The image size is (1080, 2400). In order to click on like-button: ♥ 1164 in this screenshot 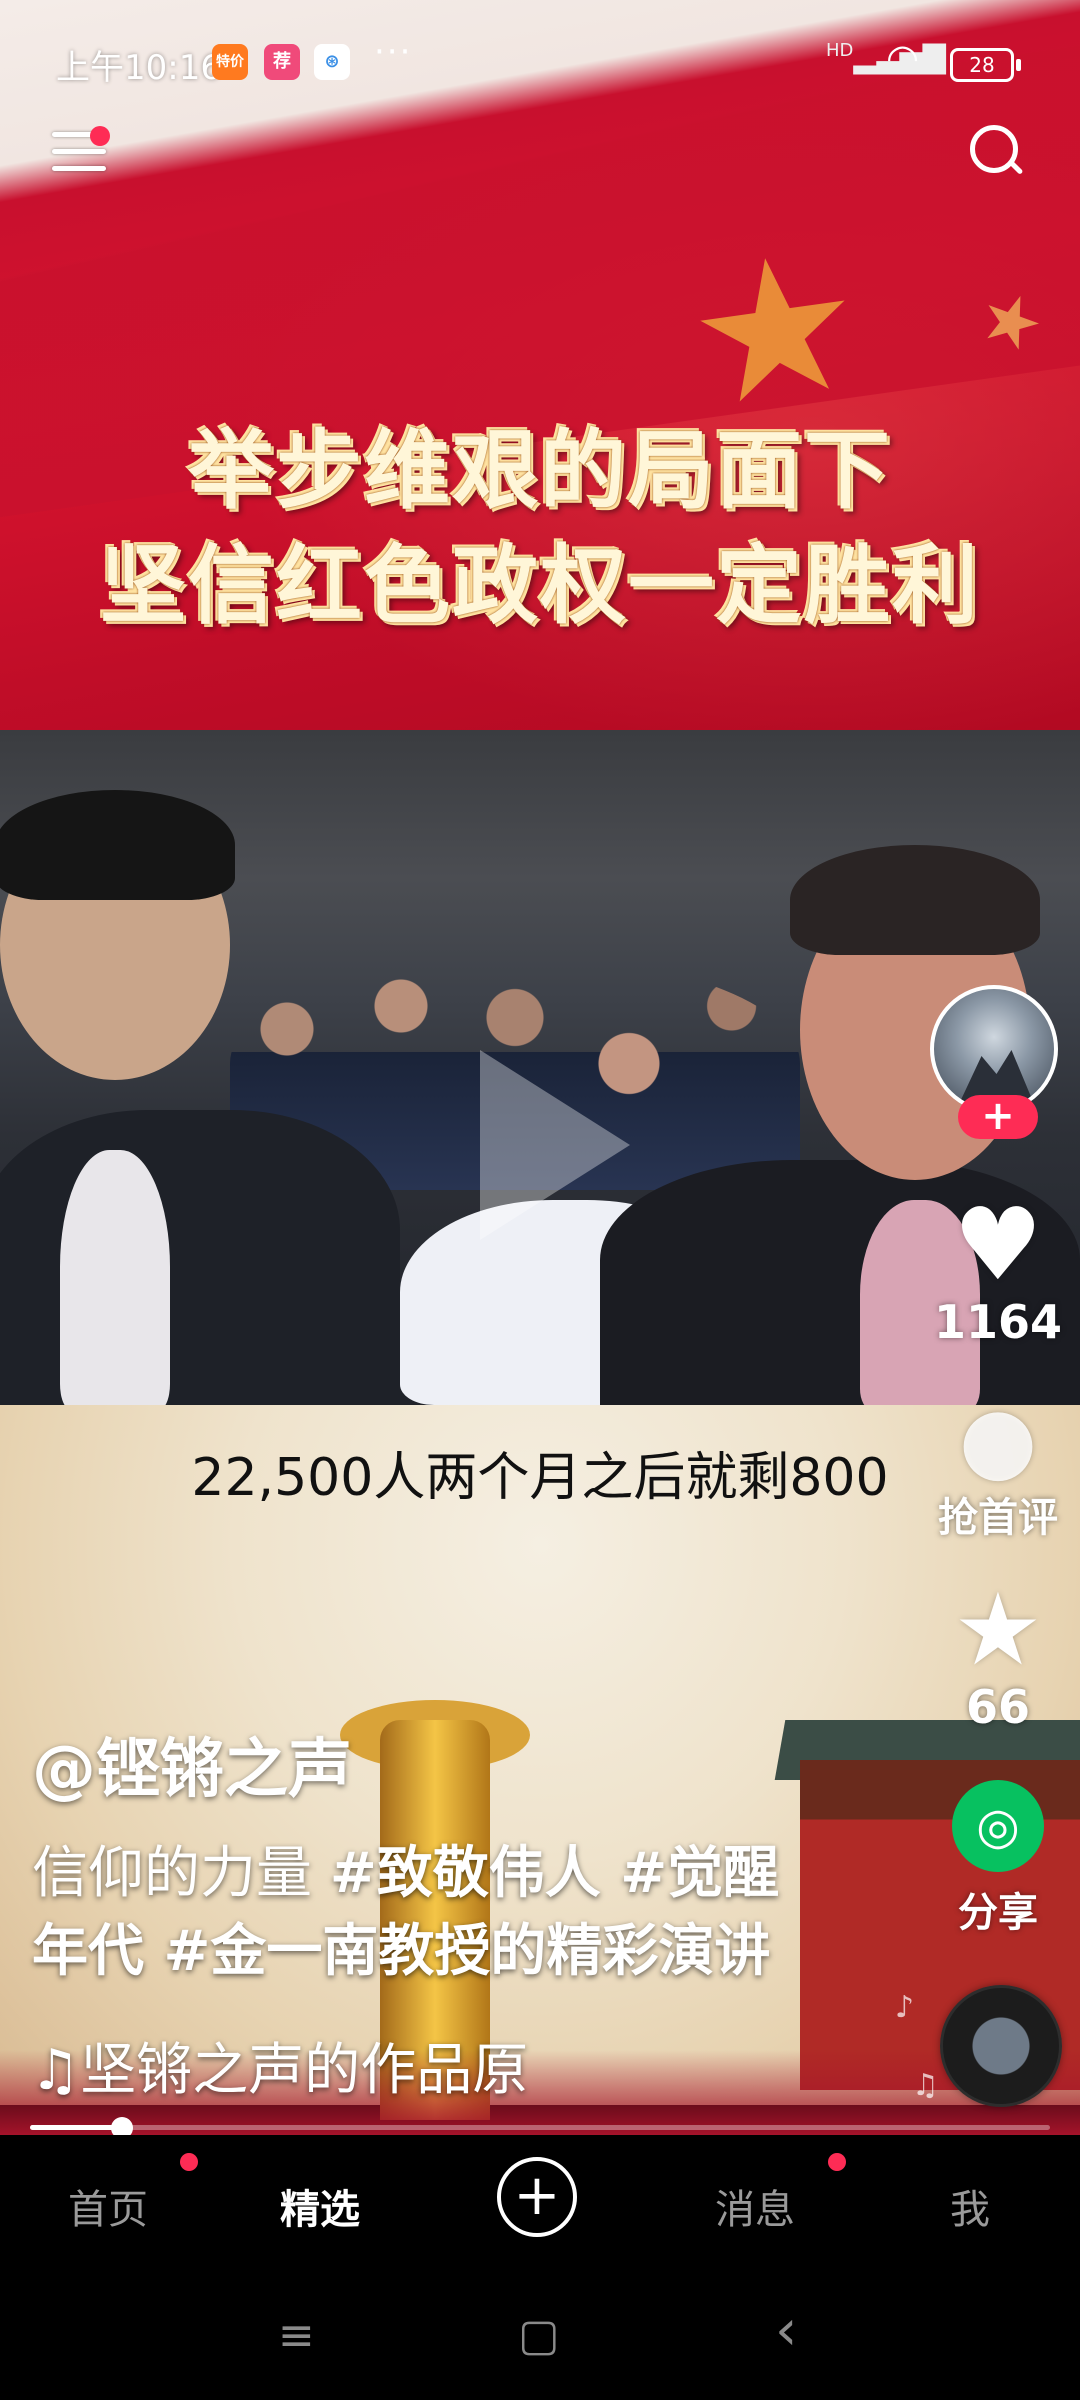, I will do `click(998, 1268)`.